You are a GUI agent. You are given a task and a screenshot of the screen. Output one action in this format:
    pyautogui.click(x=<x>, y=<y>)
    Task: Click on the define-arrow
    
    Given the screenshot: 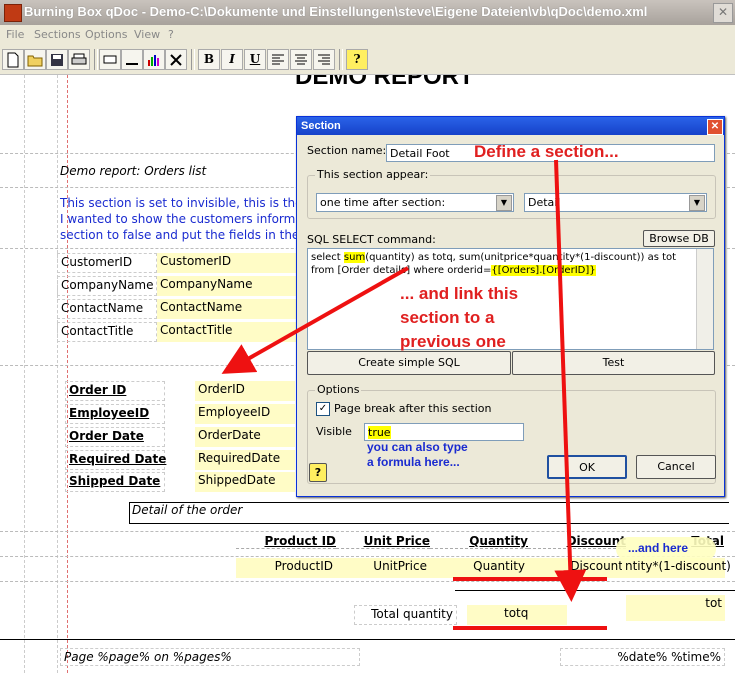 What is the action you would take?
    pyautogui.click(x=570, y=380)
    